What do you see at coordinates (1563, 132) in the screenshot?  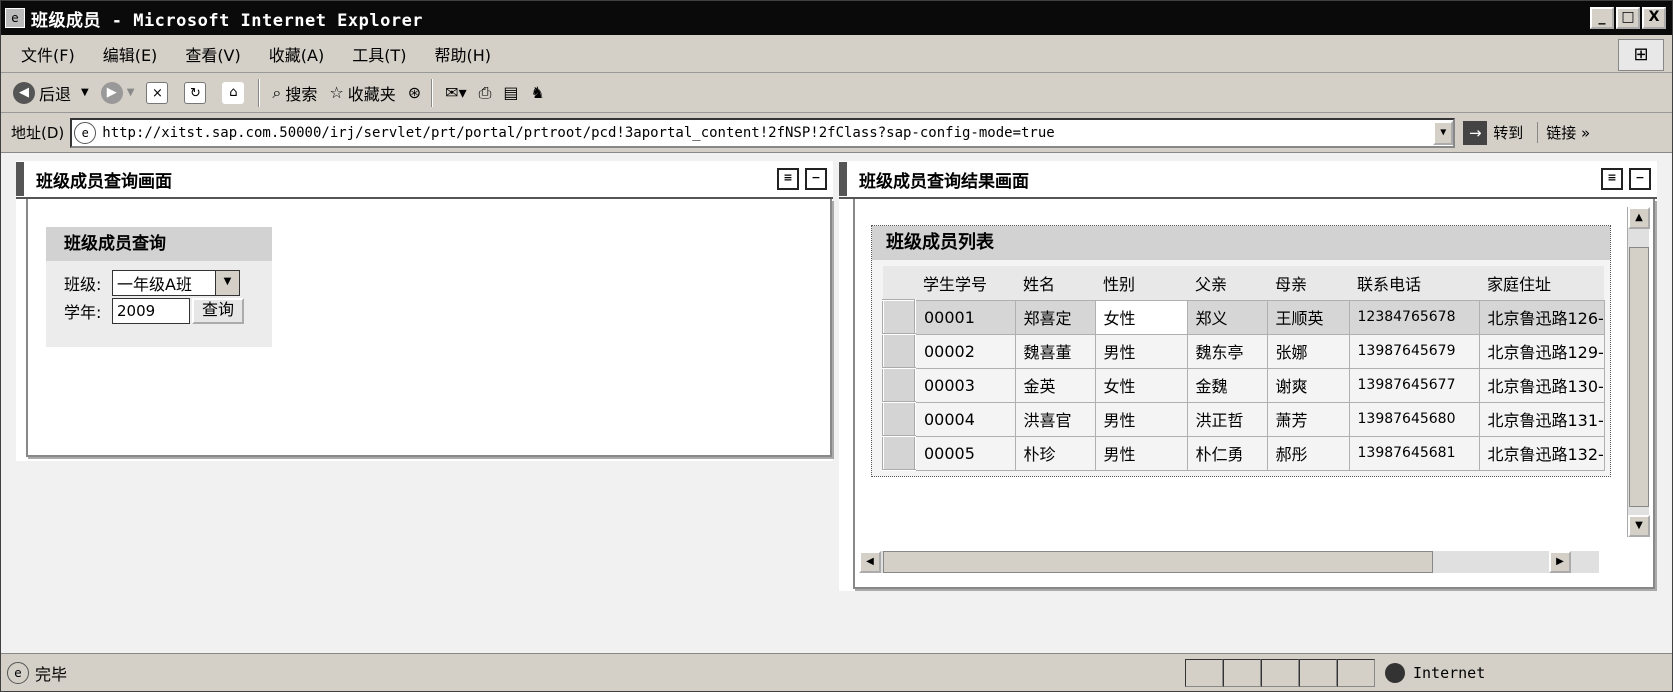 I see `links-button: 链接 »` at bounding box center [1563, 132].